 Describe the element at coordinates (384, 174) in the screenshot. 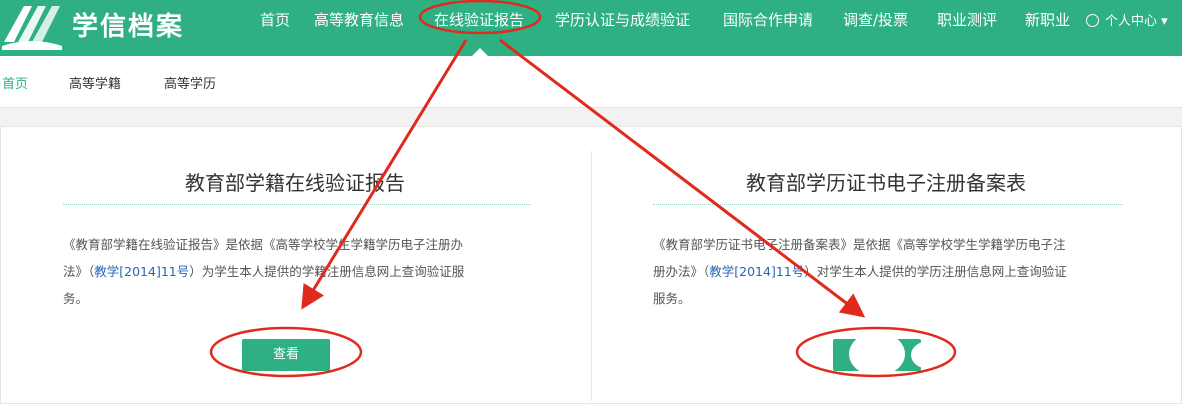

I see `annotation-arrow` at that location.